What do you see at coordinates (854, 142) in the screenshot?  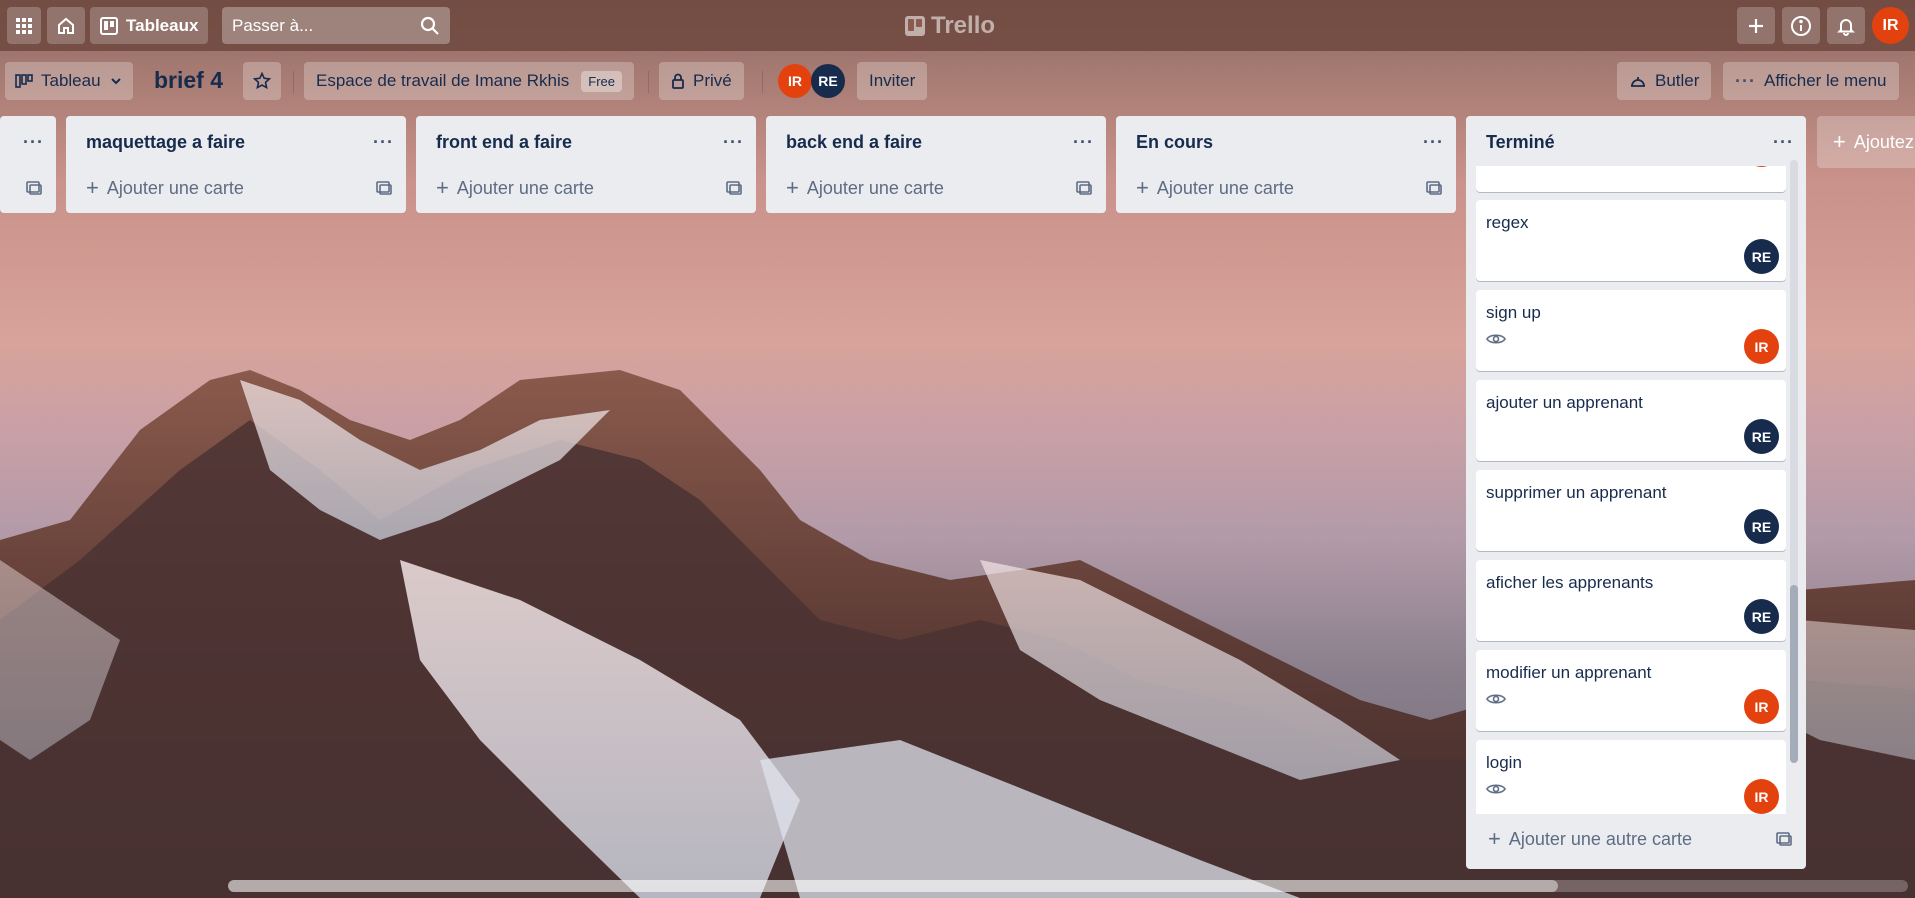 I see `list-title: back end a faire` at bounding box center [854, 142].